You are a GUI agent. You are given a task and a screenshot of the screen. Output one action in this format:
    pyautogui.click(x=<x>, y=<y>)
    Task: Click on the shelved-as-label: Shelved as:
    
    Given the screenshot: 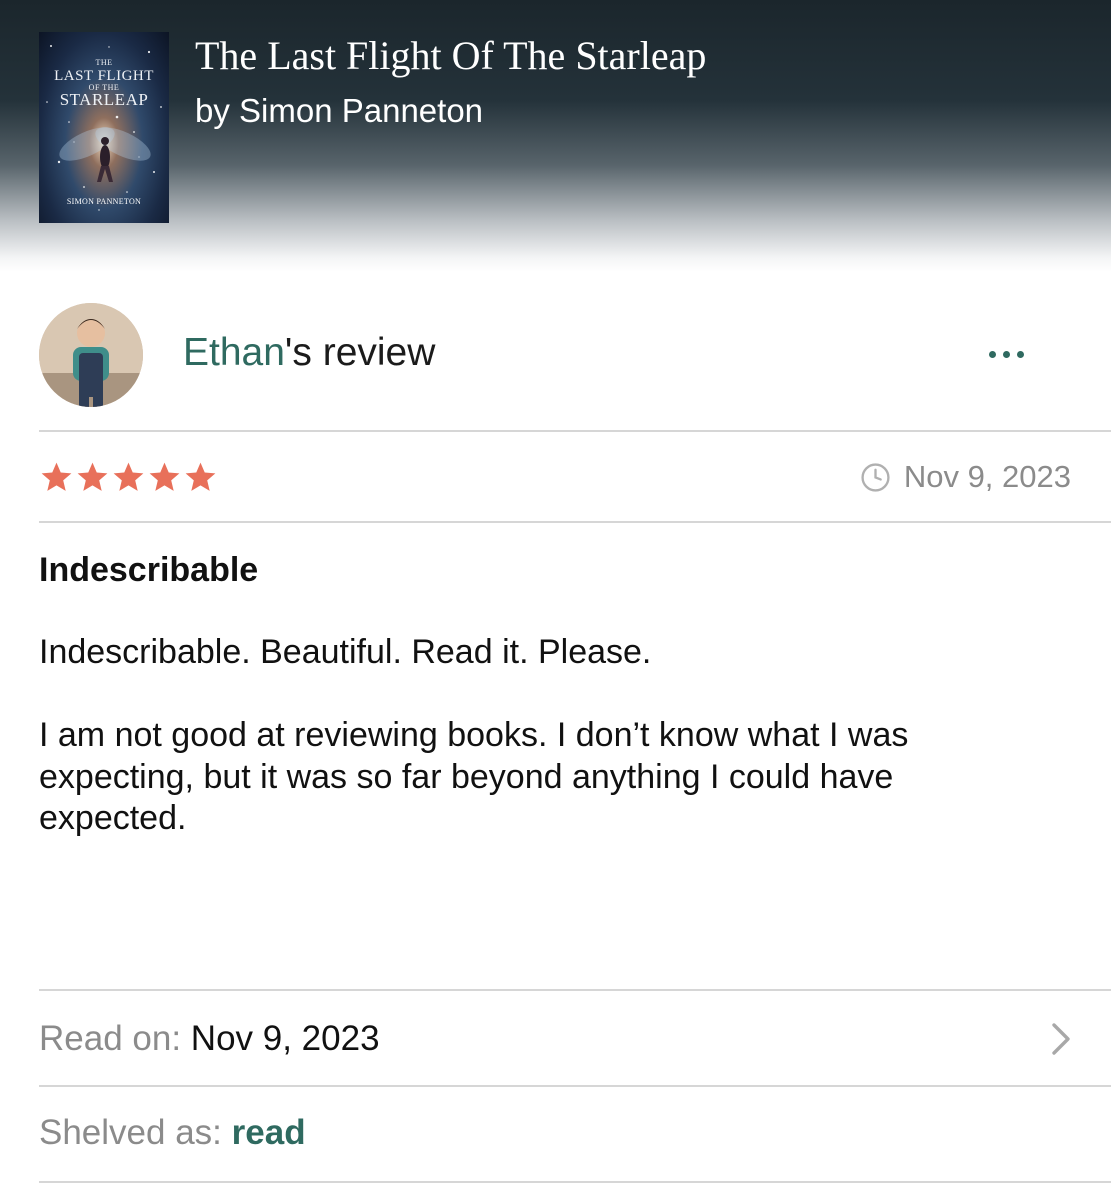 What is the action you would take?
    pyautogui.click(x=130, y=1132)
    